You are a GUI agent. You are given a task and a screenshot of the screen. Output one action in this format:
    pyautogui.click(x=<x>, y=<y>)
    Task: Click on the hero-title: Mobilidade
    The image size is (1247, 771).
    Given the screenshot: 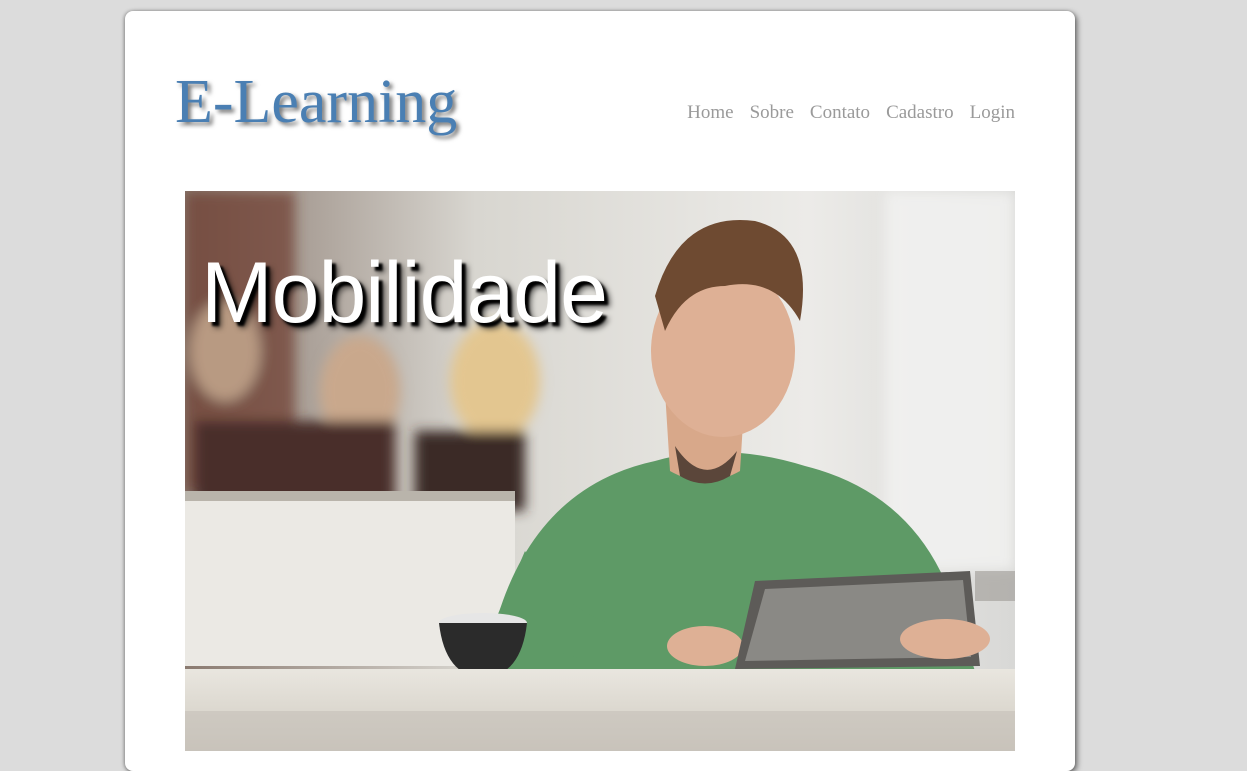 What is the action you would take?
    pyautogui.click(x=404, y=293)
    